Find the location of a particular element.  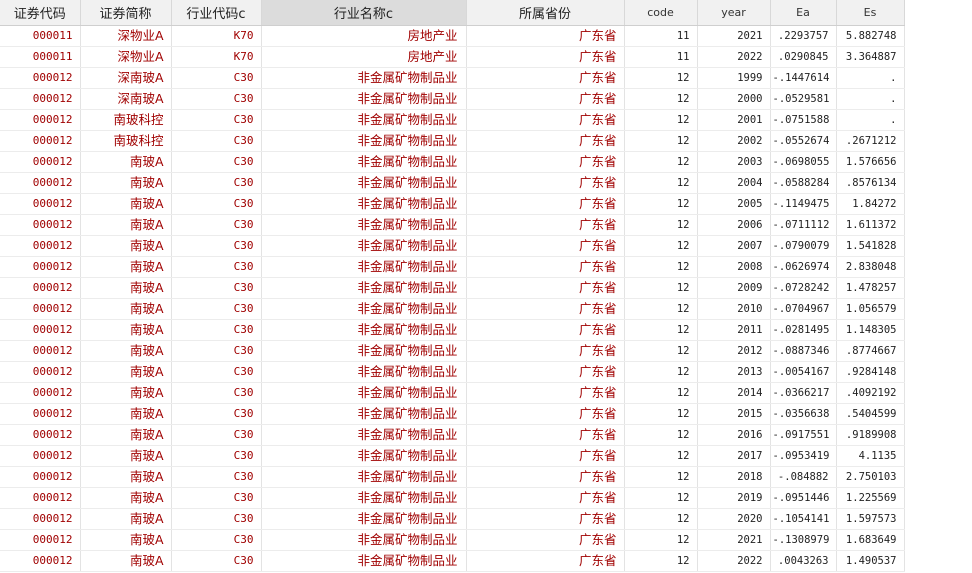

table-cell: 11 is located at coordinates (661, 36).